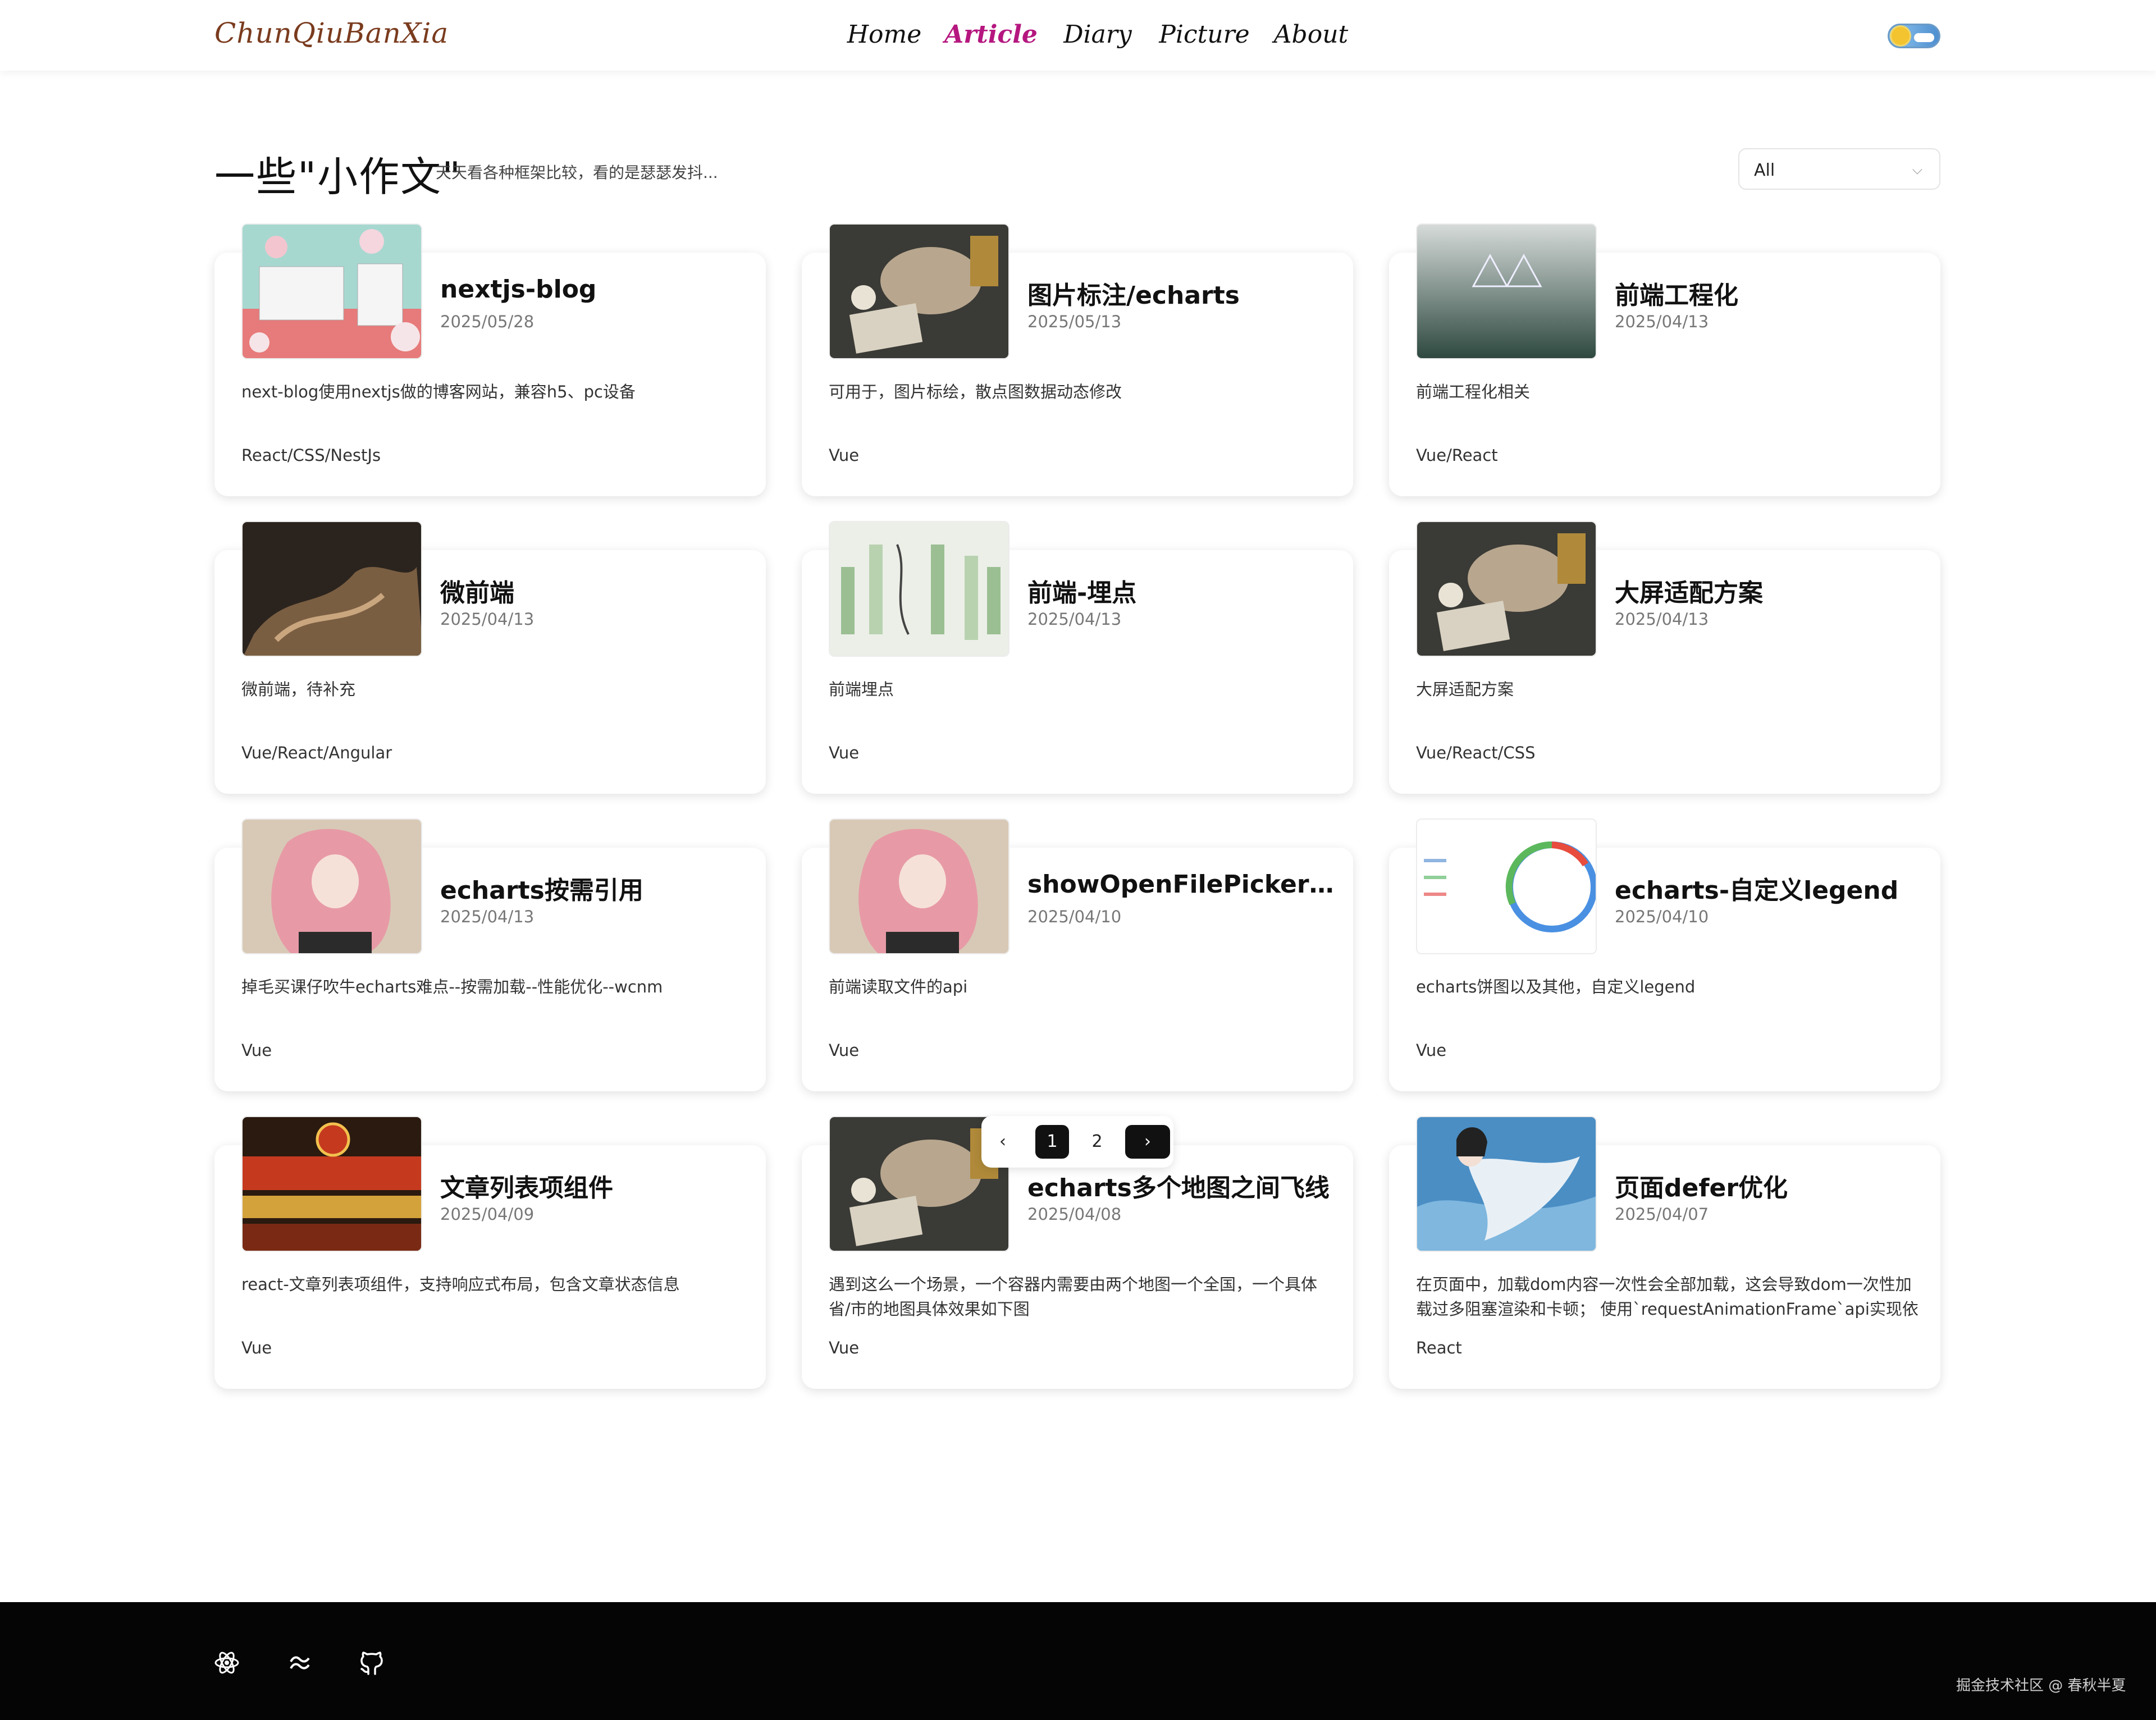 The width and height of the screenshot is (2156, 1720). What do you see at coordinates (1204, 35) in the screenshot?
I see `nav-picture: Picture` at bounding box center [1204, 35].